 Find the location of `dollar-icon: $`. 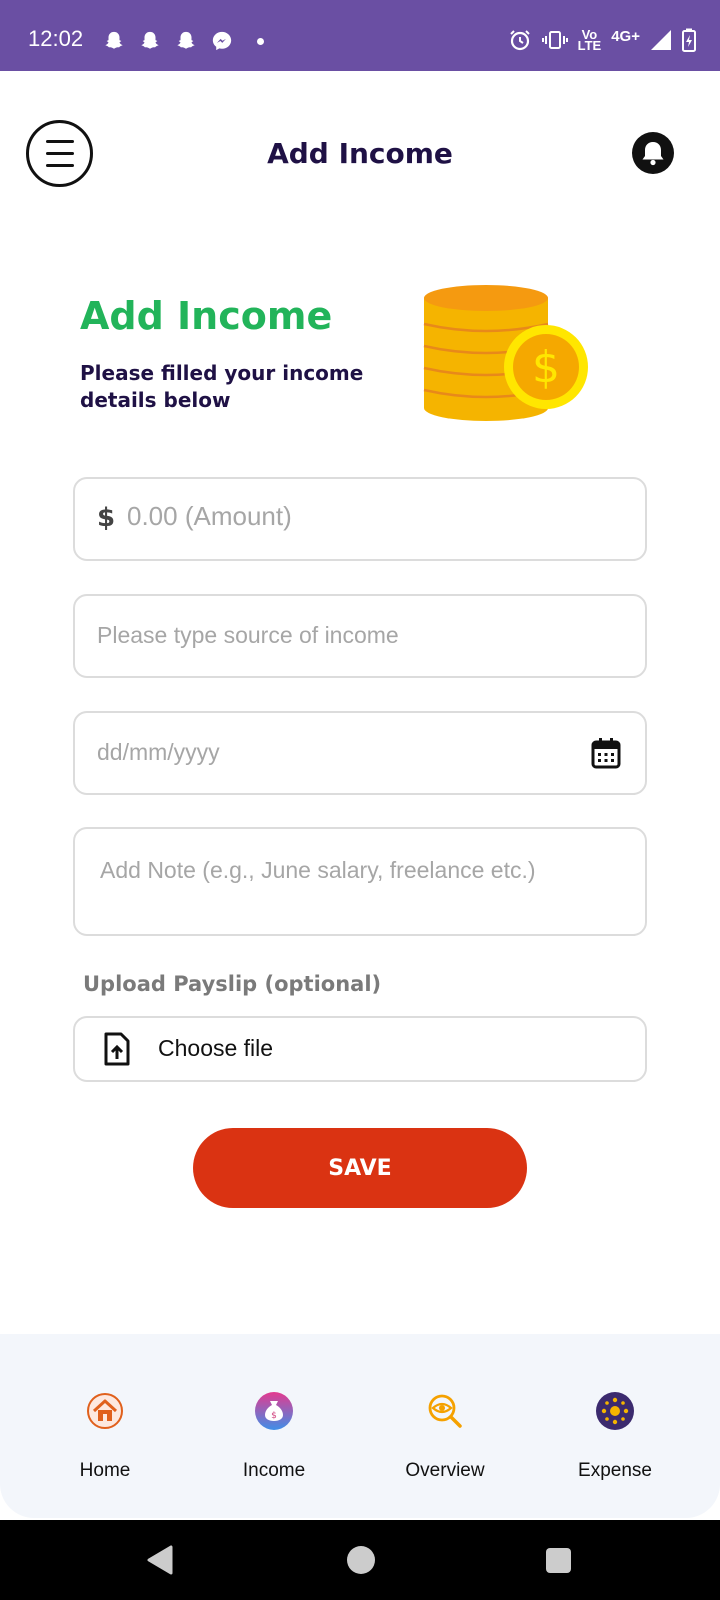

dollar-icon: $ is located at coordinates (106, 518).